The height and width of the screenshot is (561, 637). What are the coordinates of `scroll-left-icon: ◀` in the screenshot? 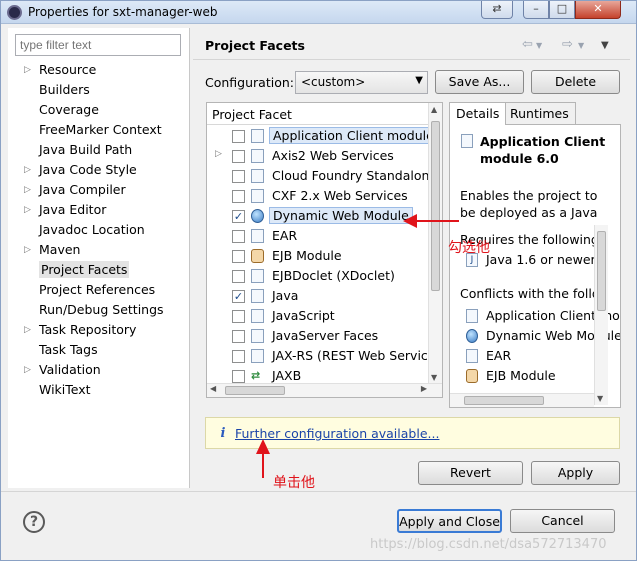 It's located at (213, 388).